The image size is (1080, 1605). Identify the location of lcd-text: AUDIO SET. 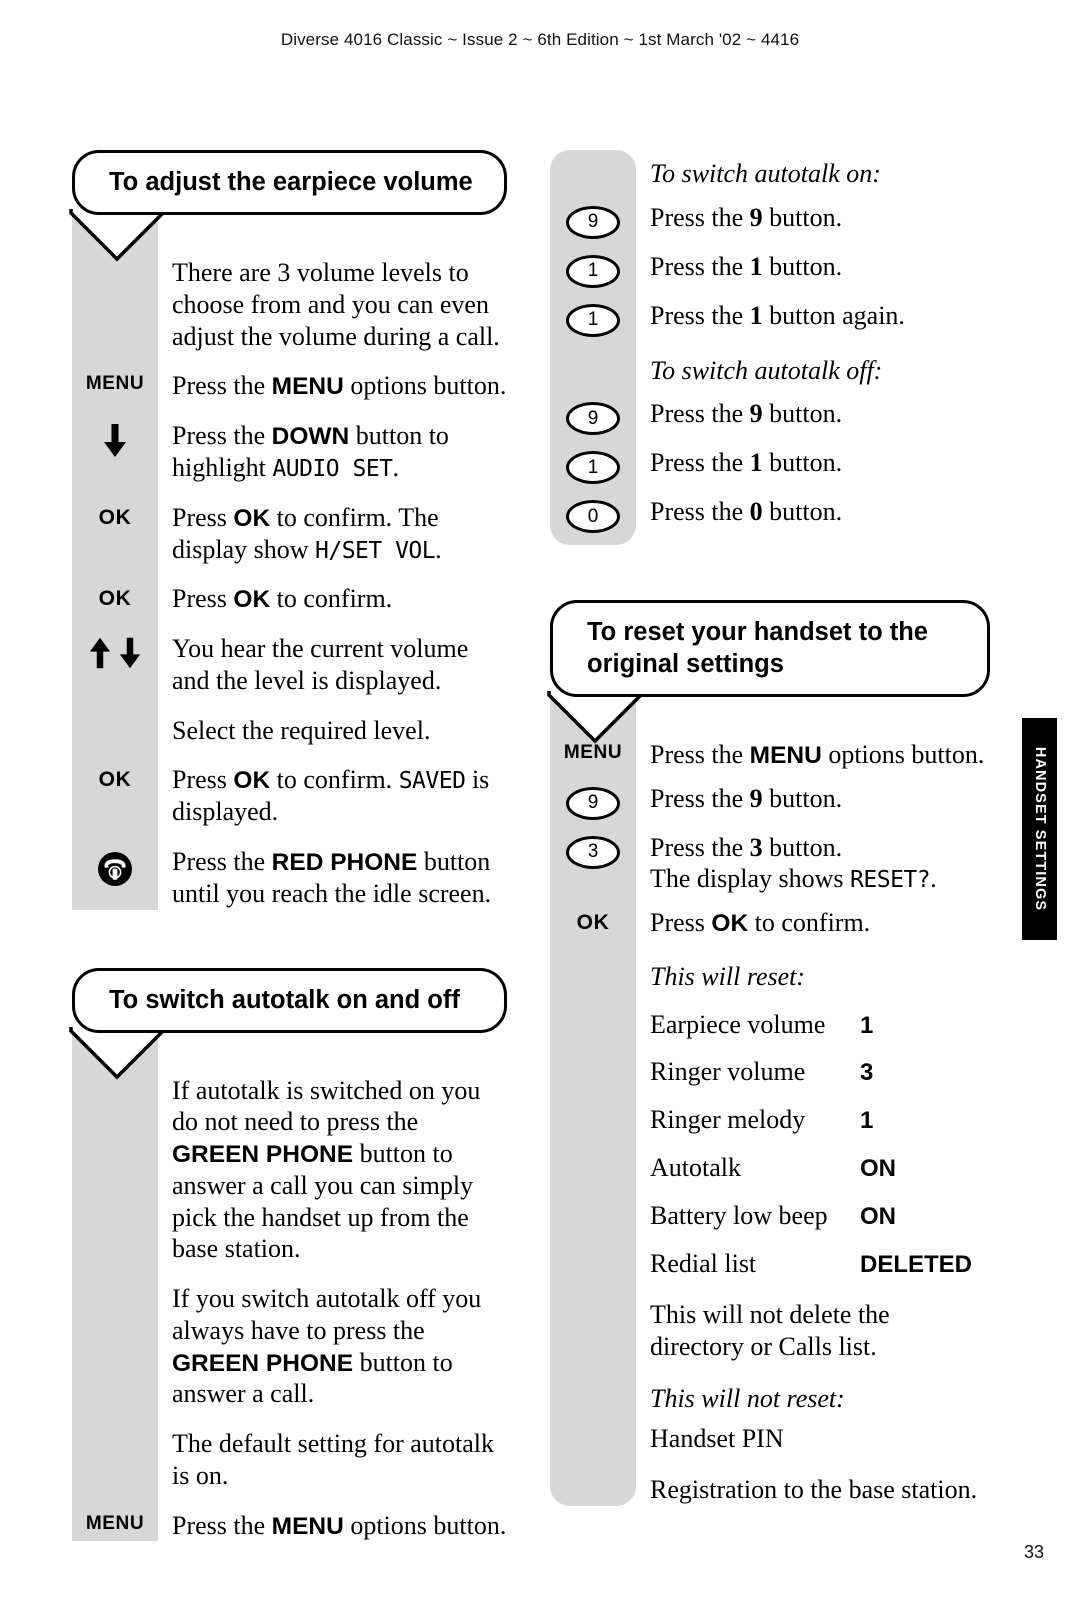
(332, 469).